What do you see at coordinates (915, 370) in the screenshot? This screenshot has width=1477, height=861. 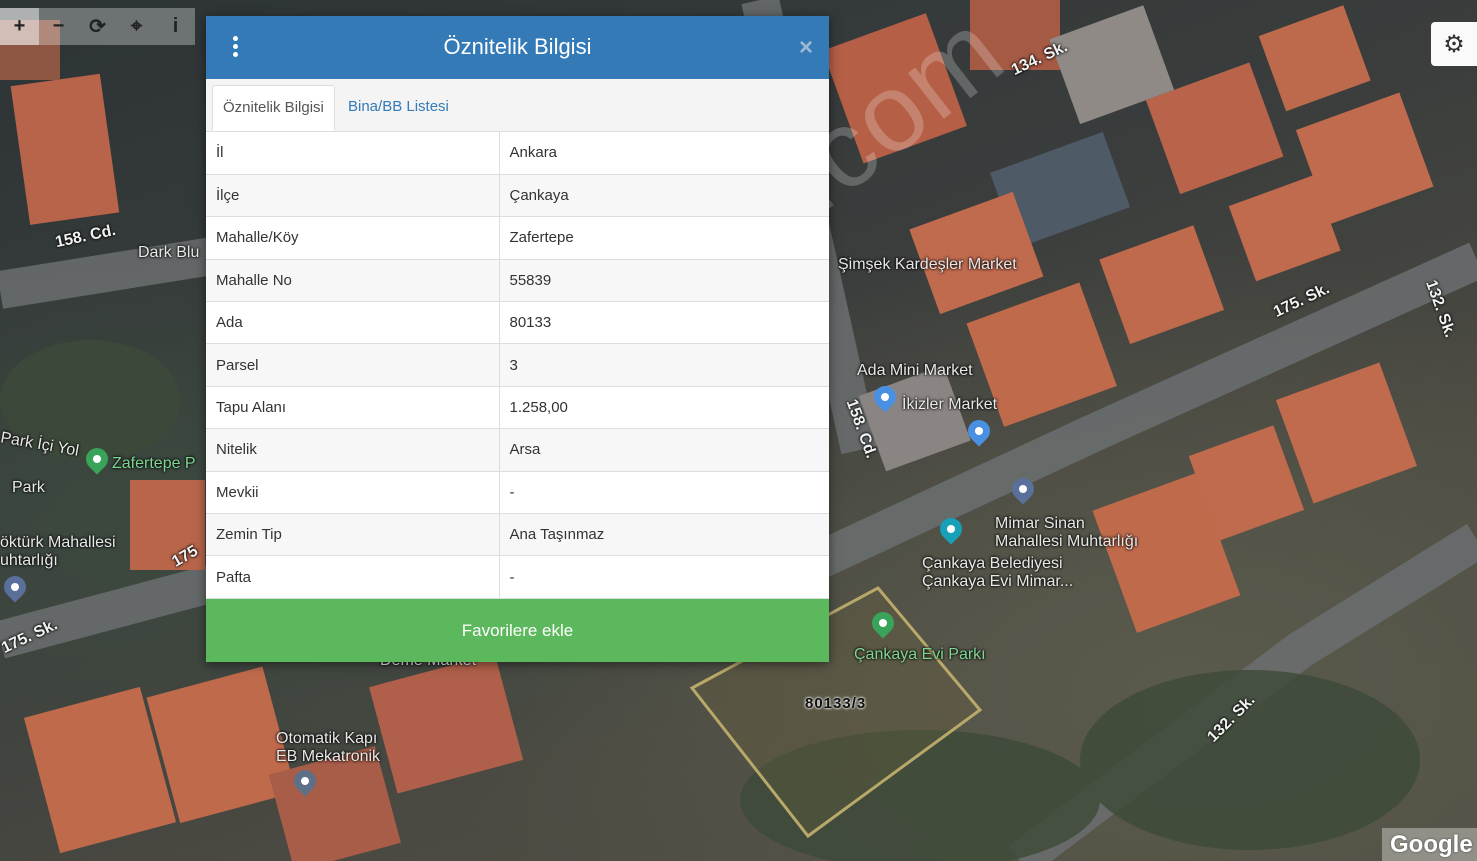 I see `map-label: Ada Mini Market` at bounding box center [915, 370].